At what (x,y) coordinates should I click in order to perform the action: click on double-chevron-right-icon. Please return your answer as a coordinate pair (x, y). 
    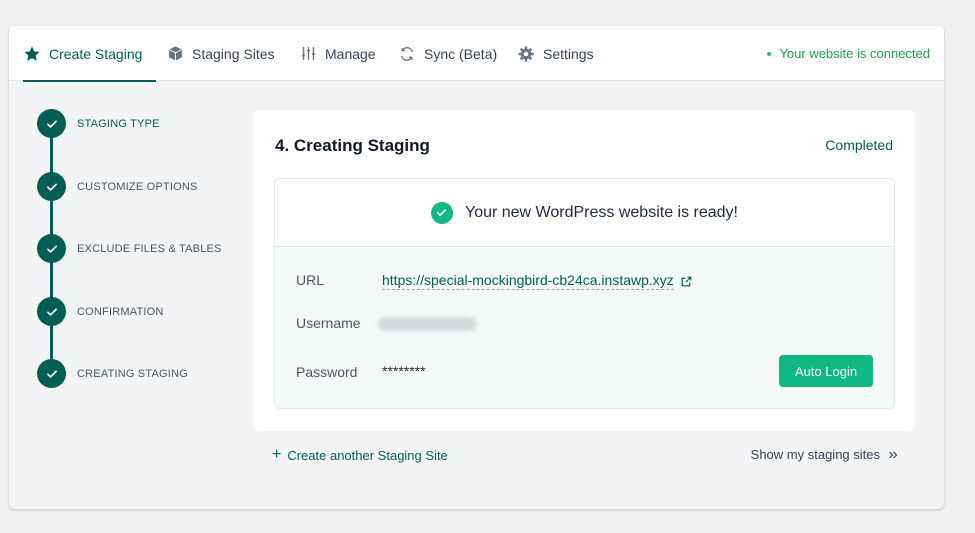
    Looking at the image, I should click on (893, 455).